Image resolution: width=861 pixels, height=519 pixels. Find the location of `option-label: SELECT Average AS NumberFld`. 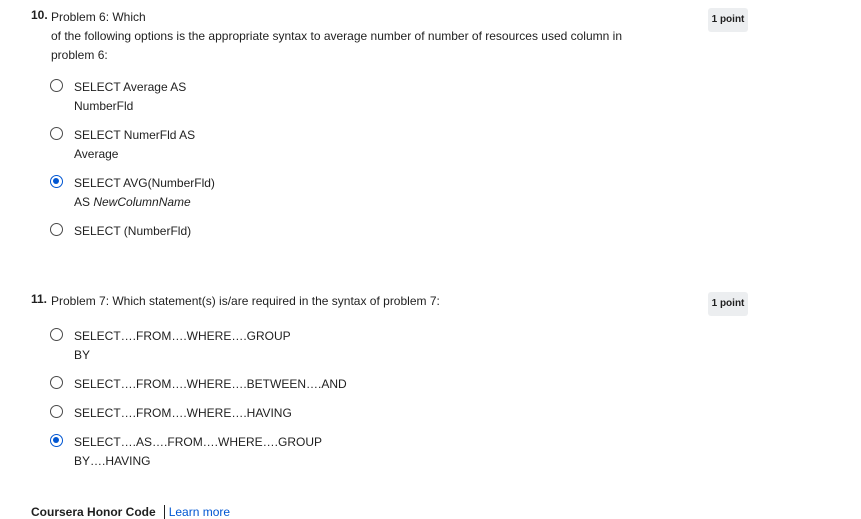

option-label: SELECT Average AS NumberFld is located at coordinates (130, 96).